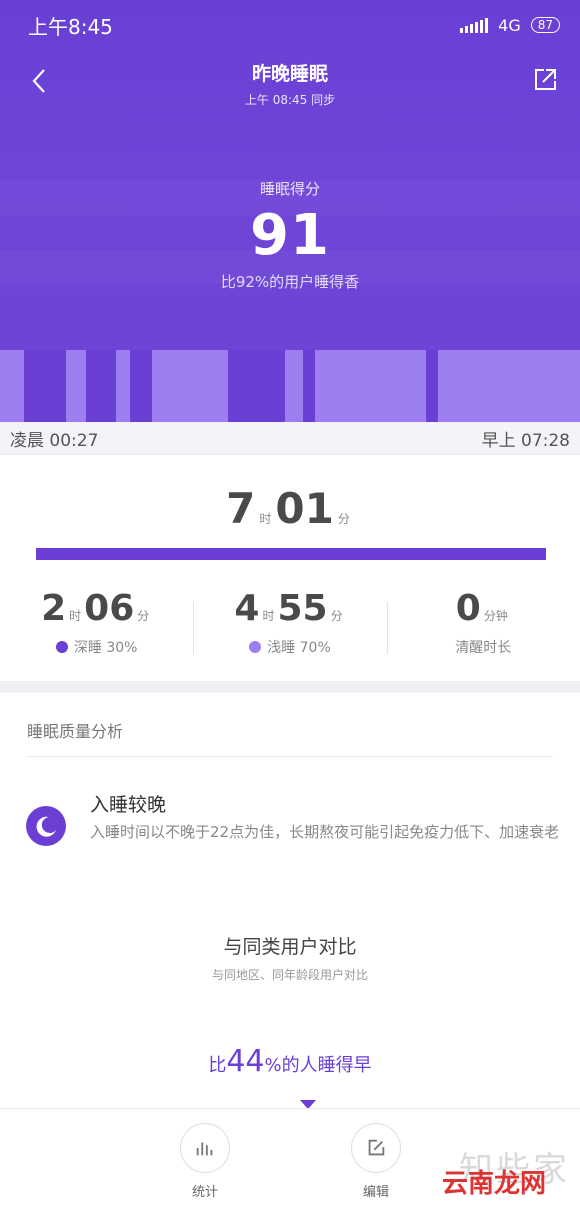 The image size is (580, 1208). I want to click on sleep-start-time: 凌晨 00:27, so click(54, 440).